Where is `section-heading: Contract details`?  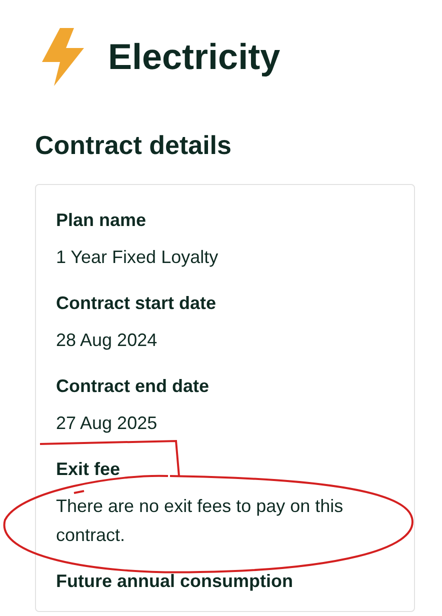 section-heading: Contract details is located at coordinates (133, 145).